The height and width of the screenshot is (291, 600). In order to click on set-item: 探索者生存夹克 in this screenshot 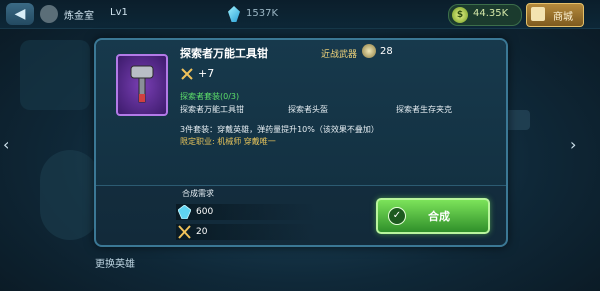, I will do `click(424, 109)`.